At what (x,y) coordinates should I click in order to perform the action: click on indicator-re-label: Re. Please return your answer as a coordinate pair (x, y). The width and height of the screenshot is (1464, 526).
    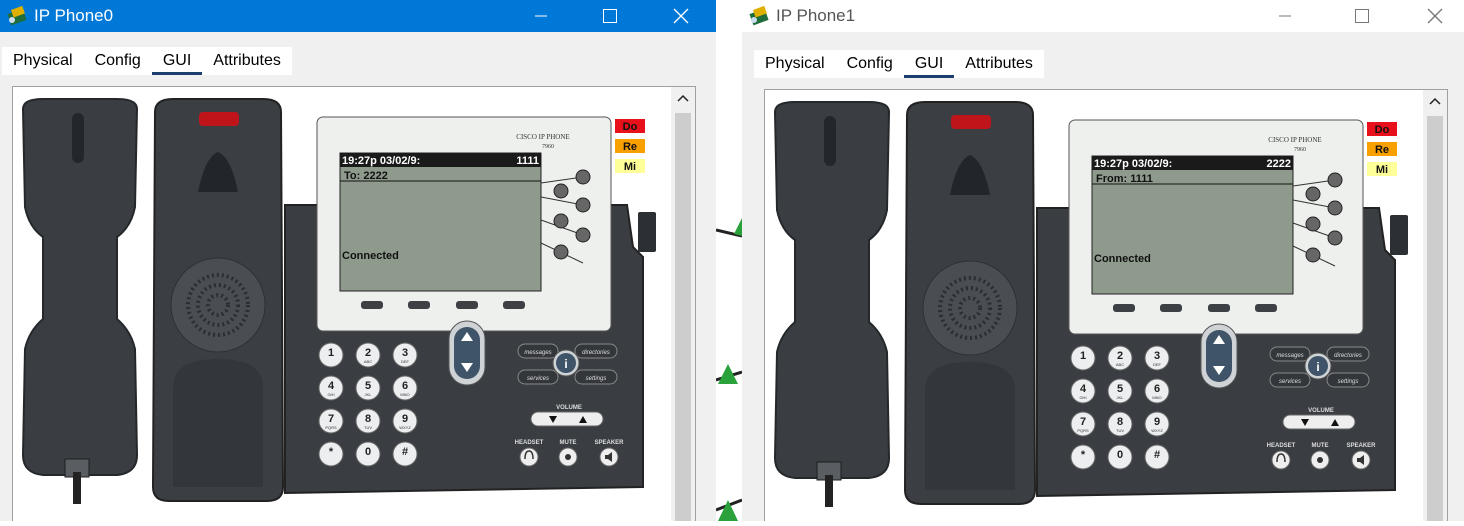
    Looking at the image, I should click on (630, 147).